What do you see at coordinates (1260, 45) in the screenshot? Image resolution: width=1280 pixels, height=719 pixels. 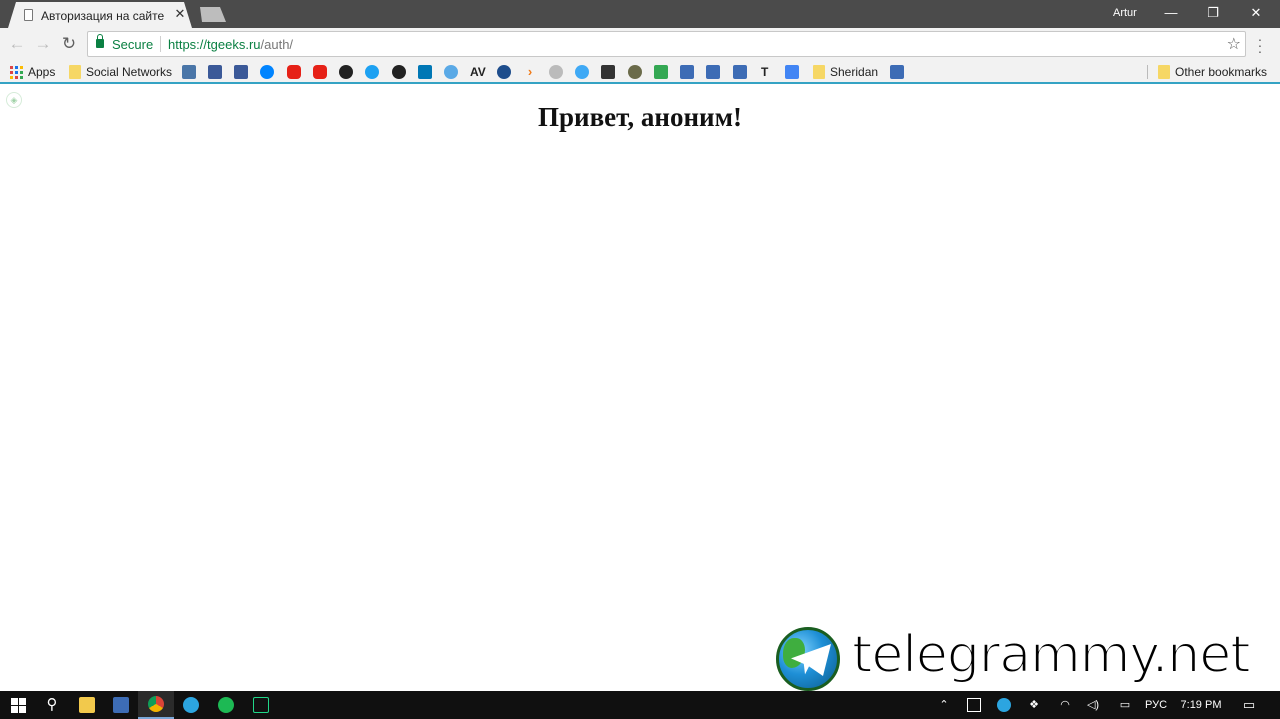 I see `browser-menu-icon: · · ·` at bounding box center [1260, 45].